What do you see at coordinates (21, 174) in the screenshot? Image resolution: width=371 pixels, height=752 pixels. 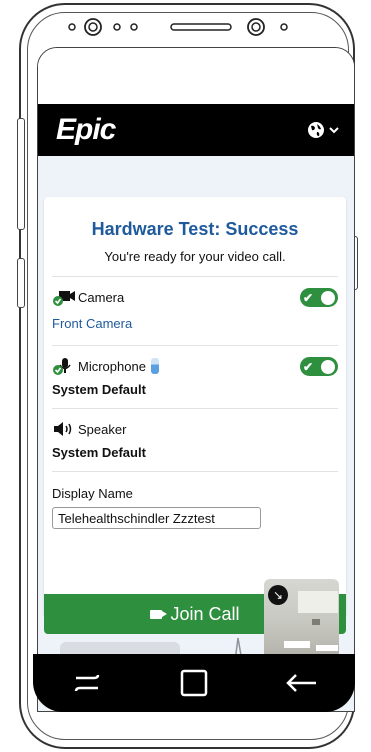 I see `phone-side-button-left` at bounding box center [21, 174].